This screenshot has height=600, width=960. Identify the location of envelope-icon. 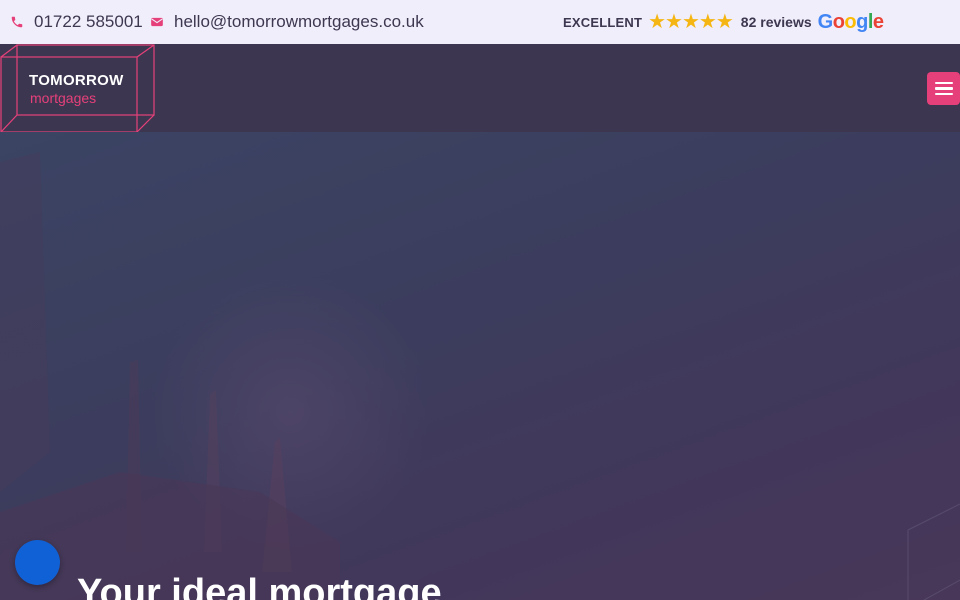
(157, 22).